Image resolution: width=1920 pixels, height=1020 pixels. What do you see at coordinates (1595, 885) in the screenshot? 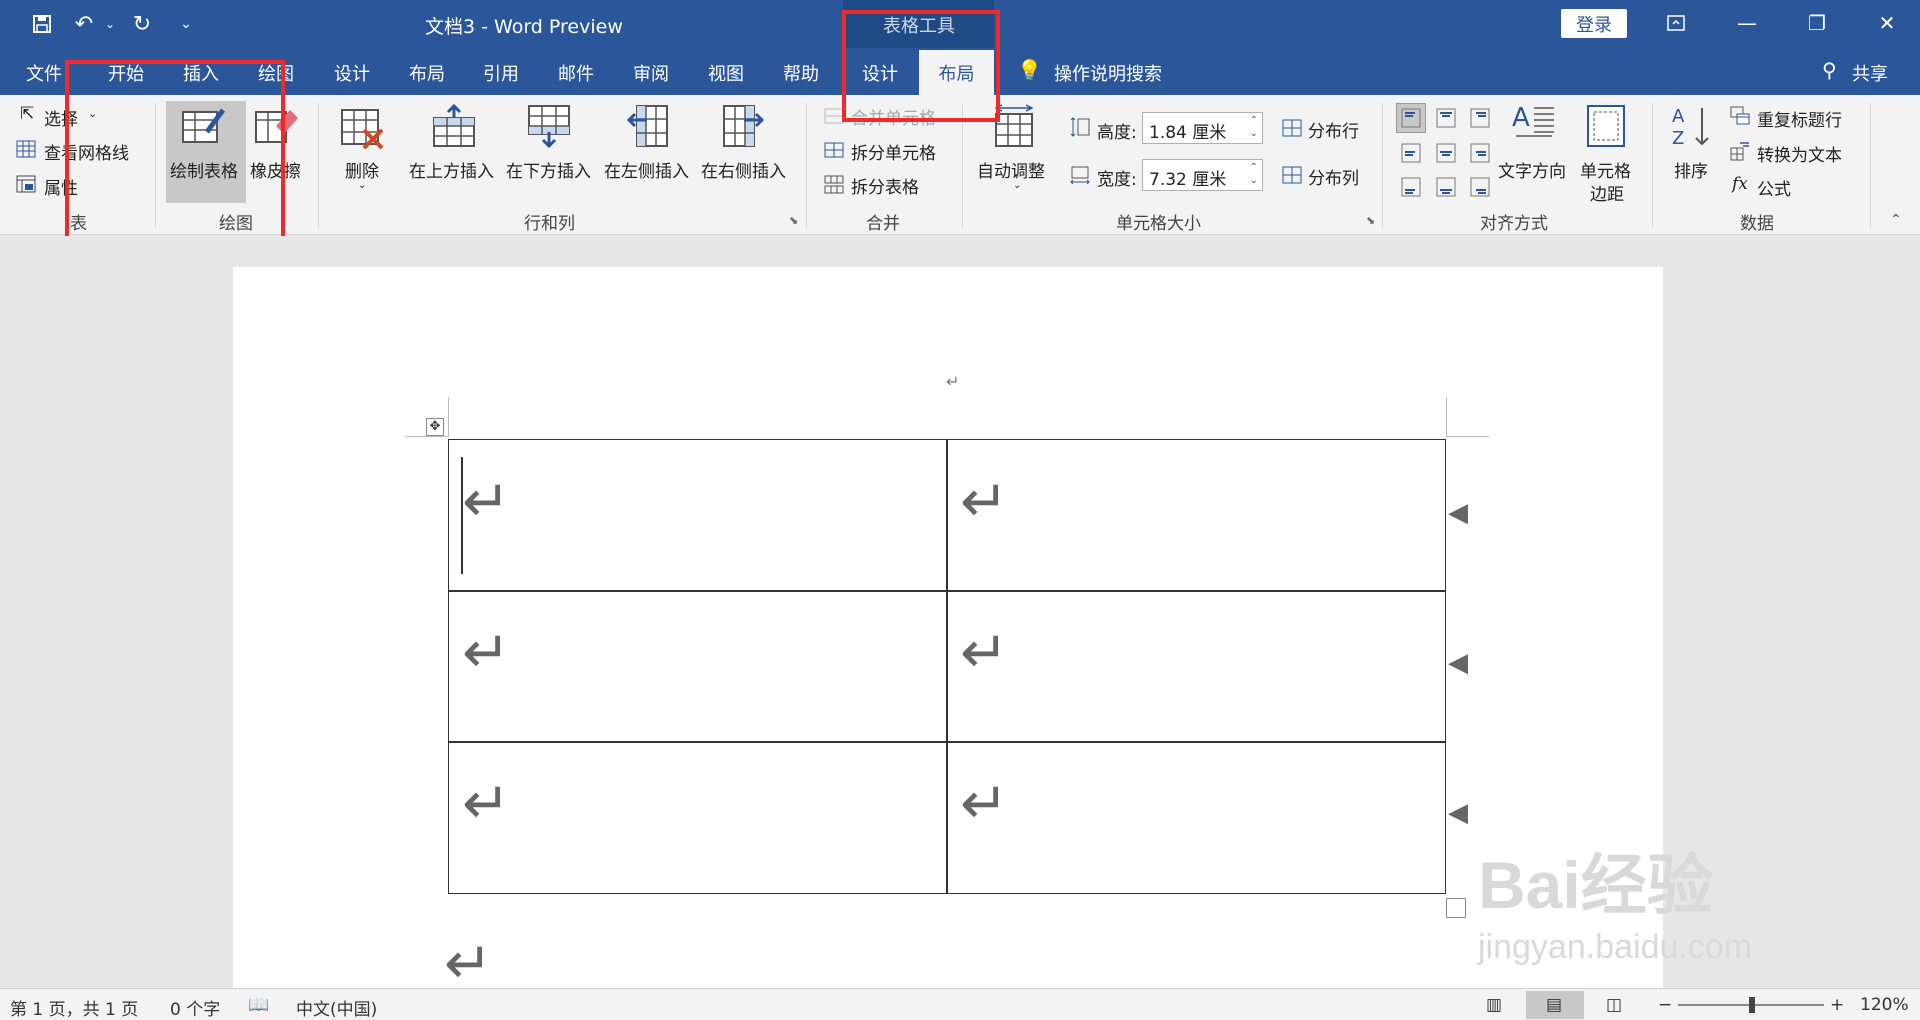
I see `watermark-logo: Bai经验` at bounding box center [1595, 885].